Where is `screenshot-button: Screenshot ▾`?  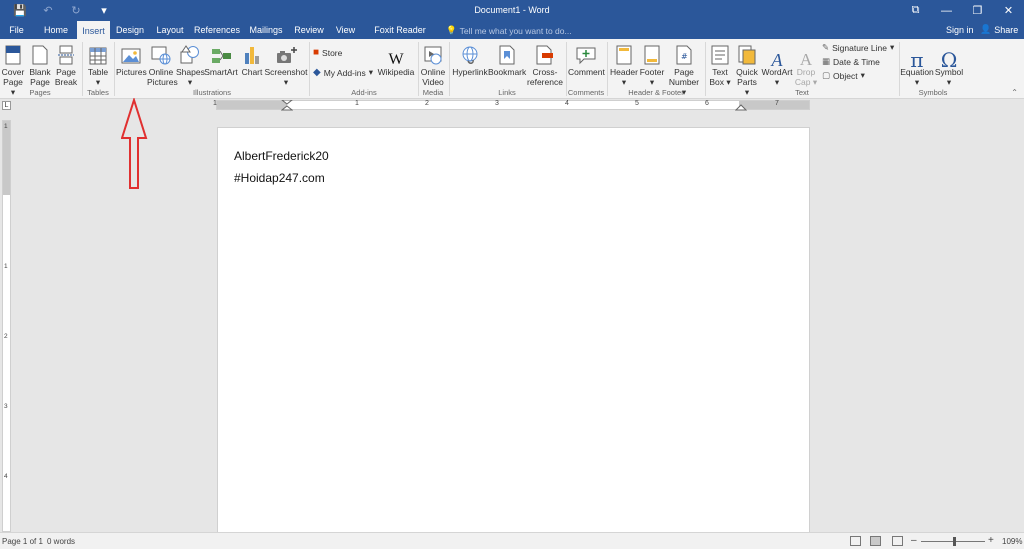
screenshot-button: Screenshot ▾ is located at coordinates (286, 64).